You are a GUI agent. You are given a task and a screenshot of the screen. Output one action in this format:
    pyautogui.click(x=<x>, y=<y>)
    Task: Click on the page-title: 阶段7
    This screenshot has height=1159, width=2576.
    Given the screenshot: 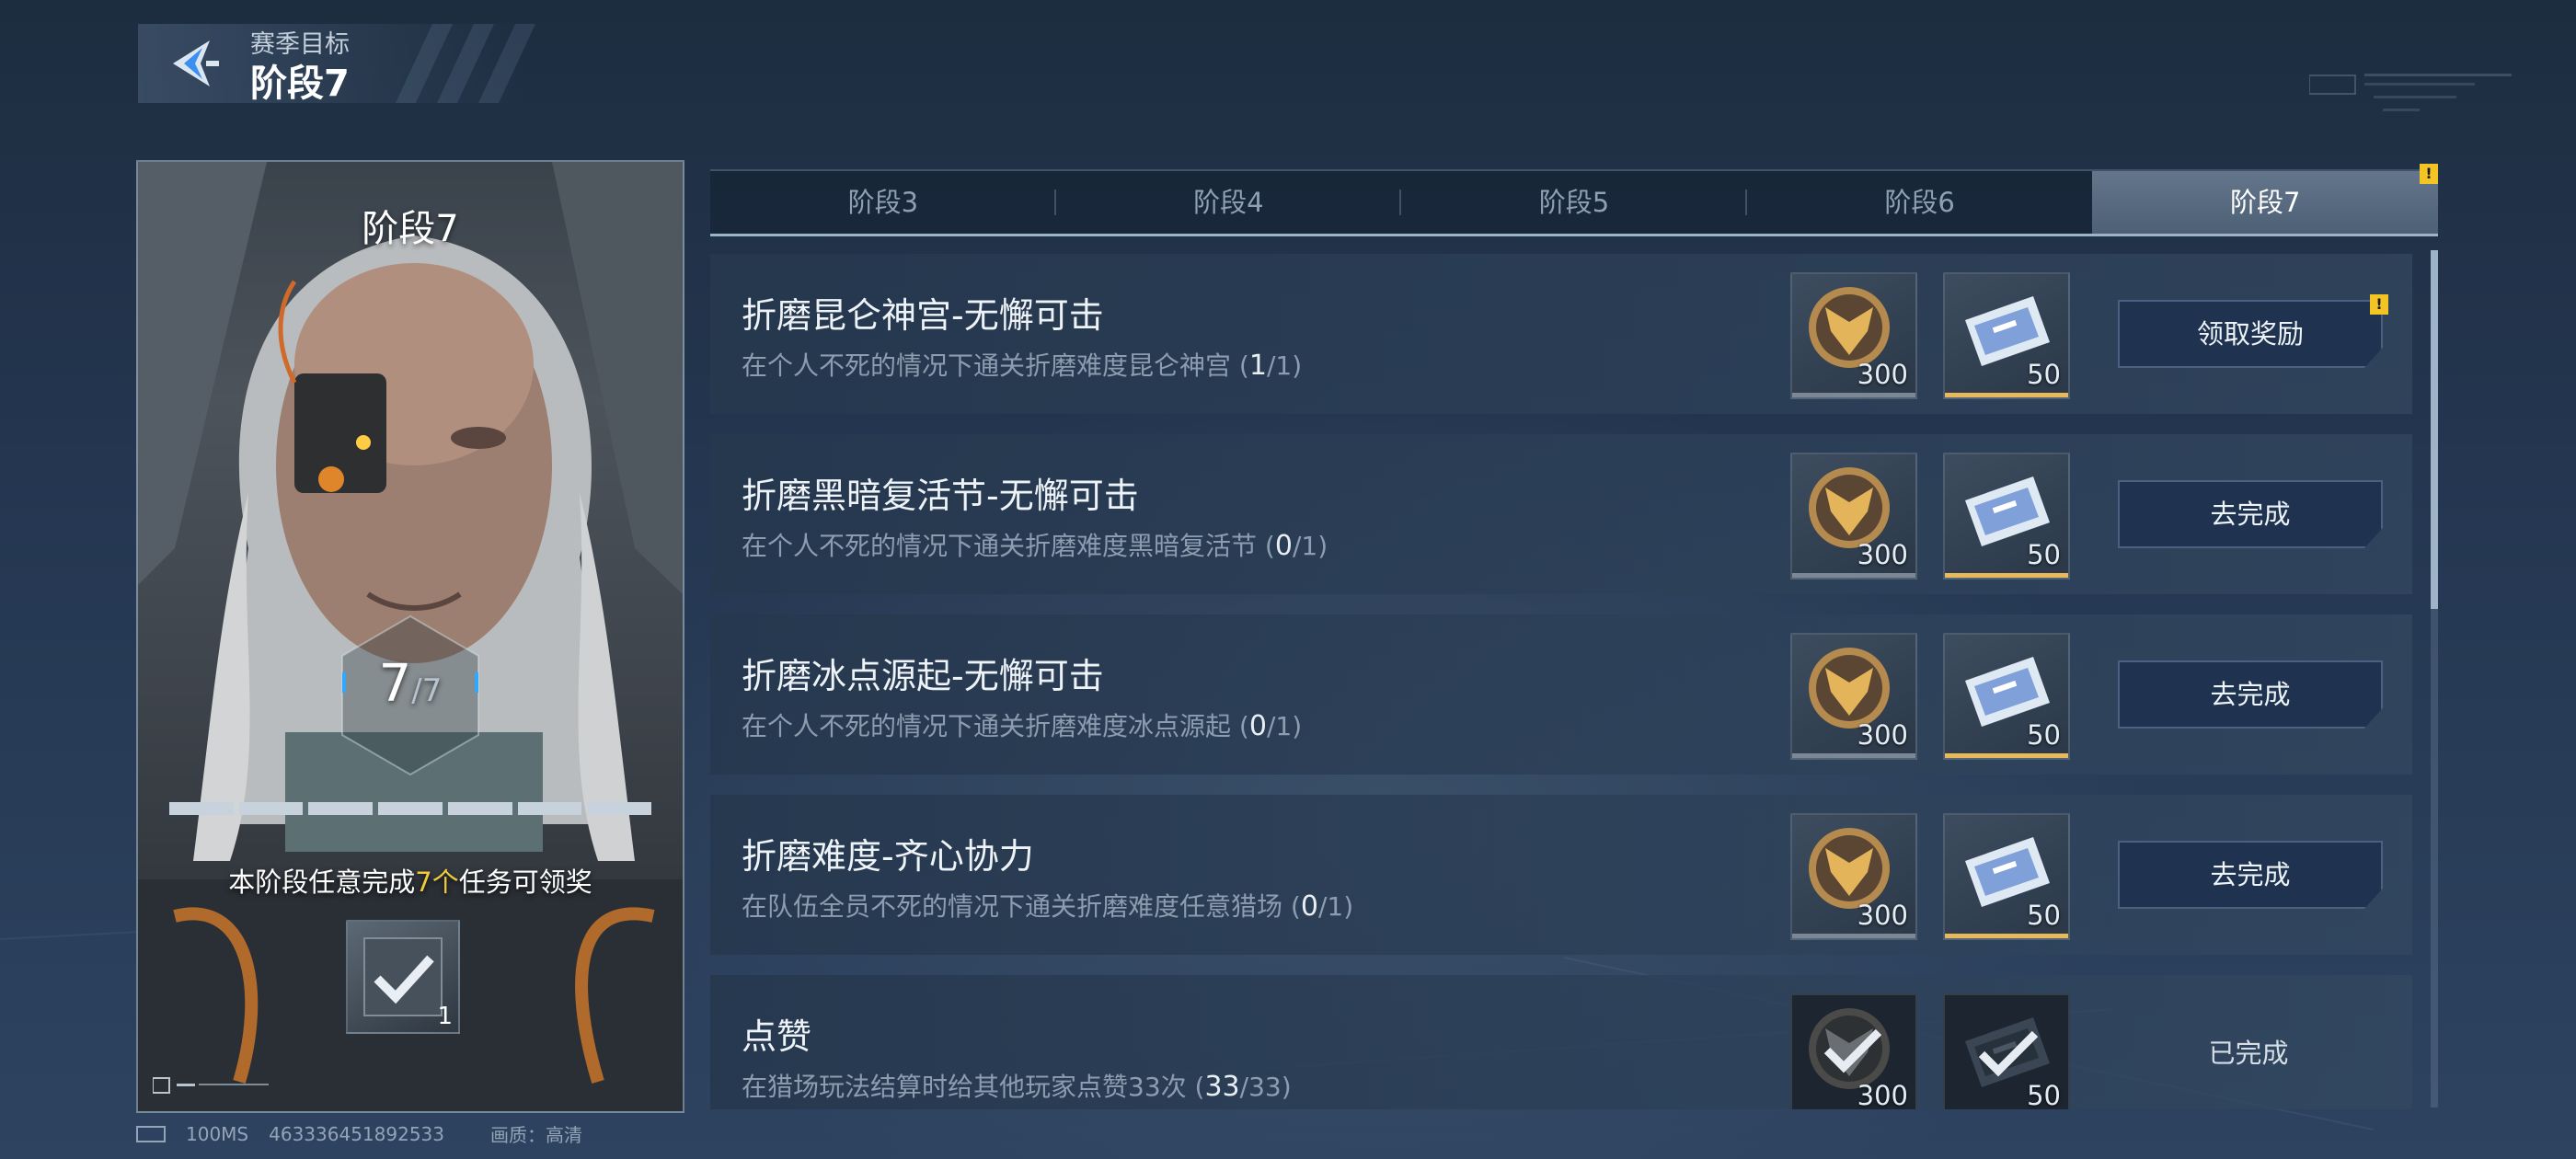 What is the action you would take?
    pyautogui.click(x=300, y=84)
    